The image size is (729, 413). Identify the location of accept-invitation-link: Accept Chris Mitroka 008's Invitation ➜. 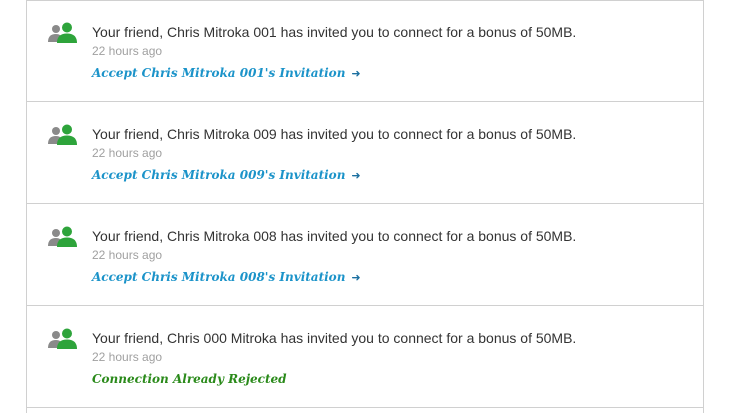
(226, 277).